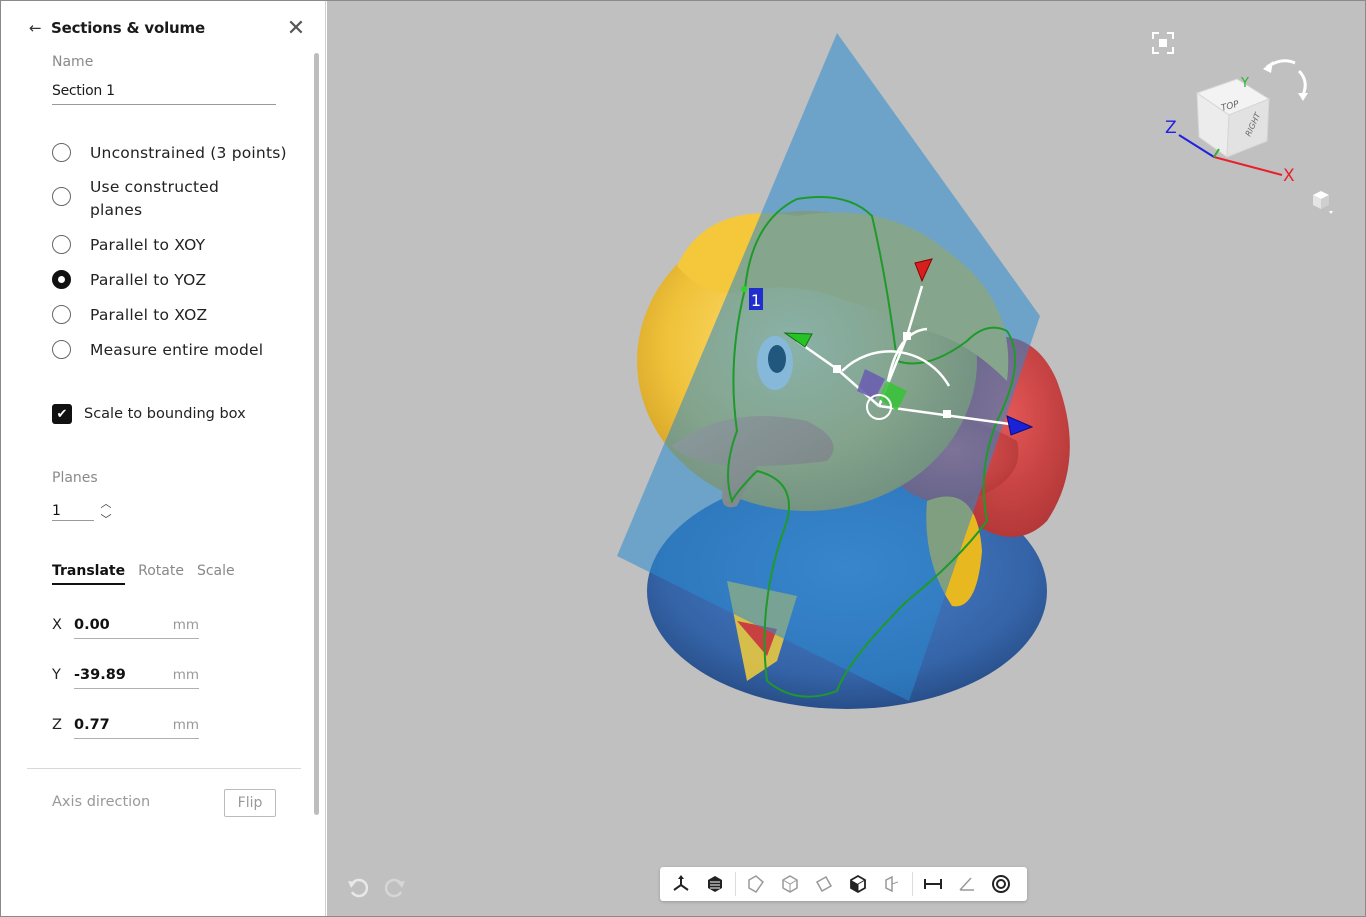 This screenshot has height=917, width=1366. Describe the element at coordinates (1216, 153) in the screenshot. I see `y-axis-indicator` at that location.